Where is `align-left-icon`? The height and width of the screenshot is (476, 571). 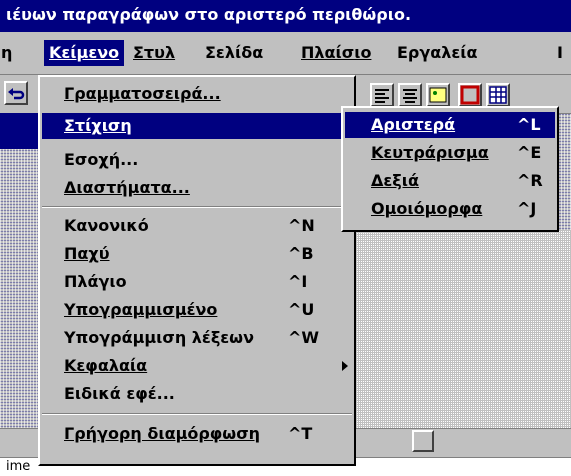
align-left-icon is located at coordinates (382, 96).